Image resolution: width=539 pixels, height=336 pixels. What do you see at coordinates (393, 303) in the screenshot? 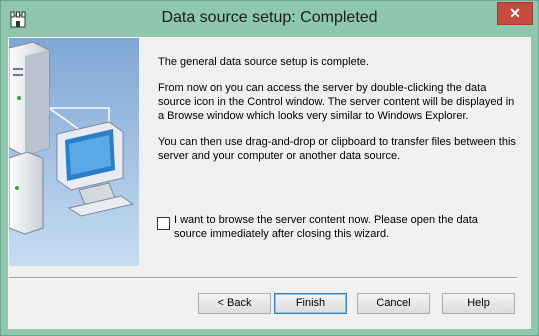
I see `cancel-button: Cancel` at bounding box center [393, 303].